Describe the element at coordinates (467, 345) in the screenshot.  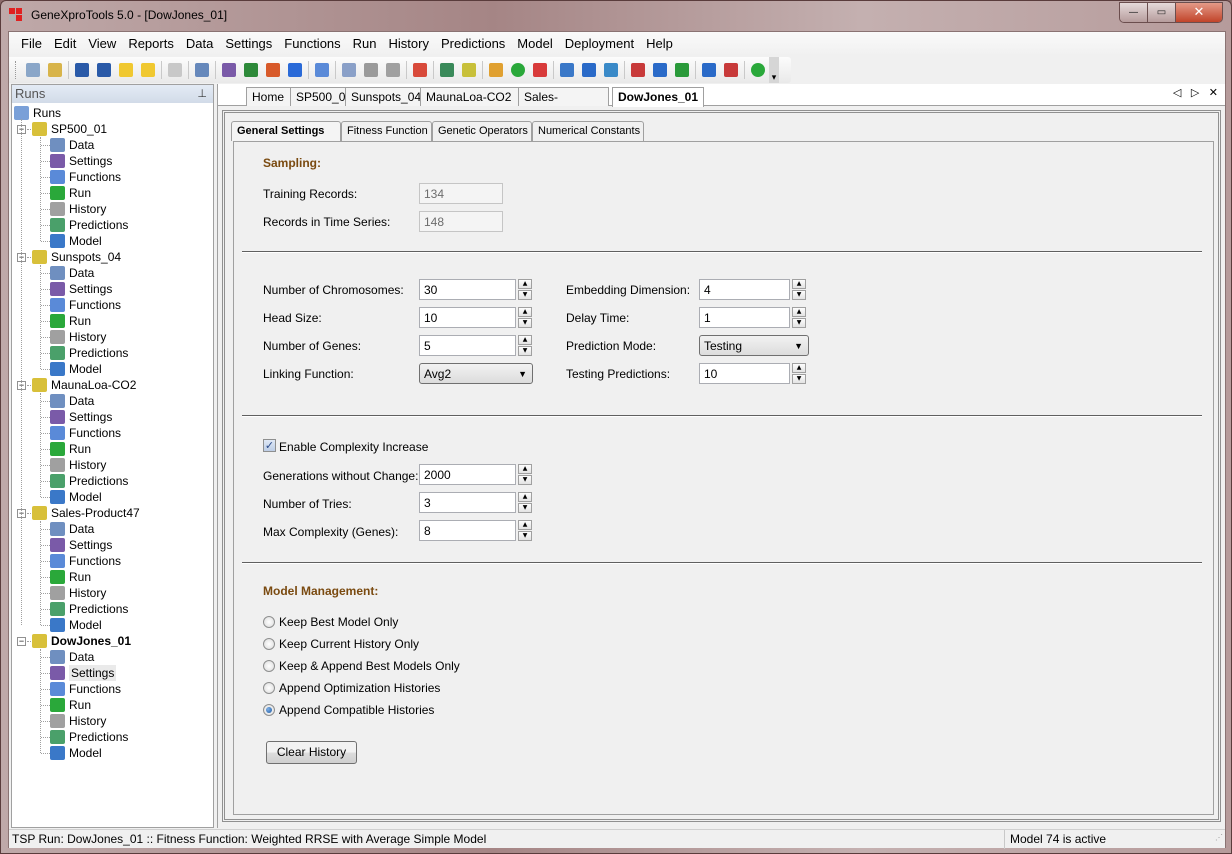
I see `genes-input: 5` at that location.